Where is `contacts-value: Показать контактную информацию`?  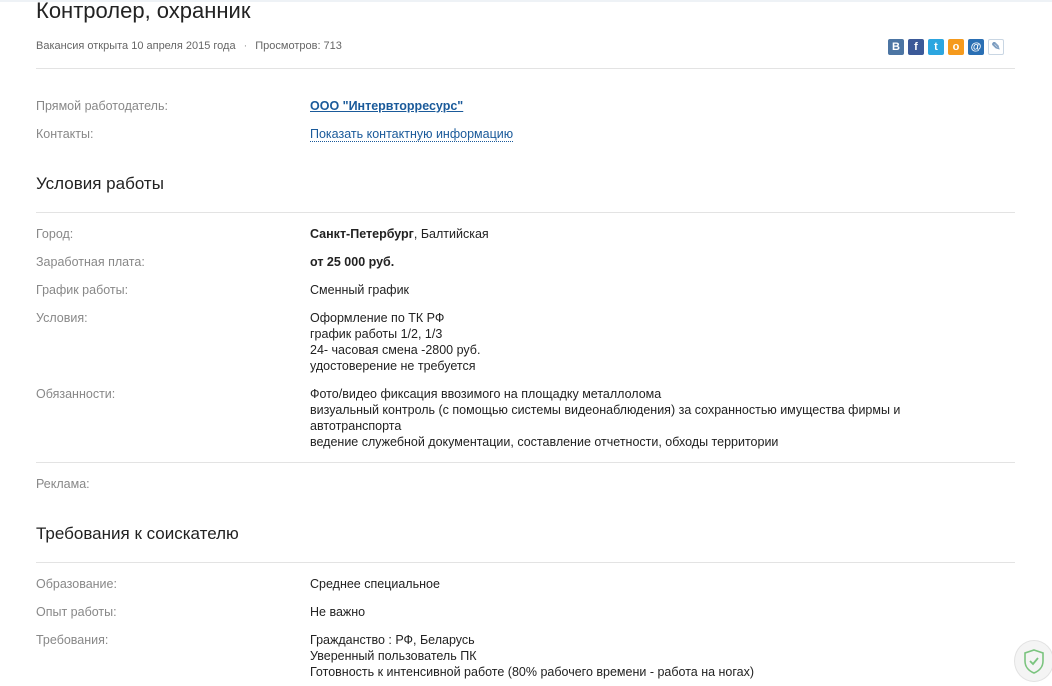 contacts-value: Показать контактную информацию is located at coordinates (412, 134).